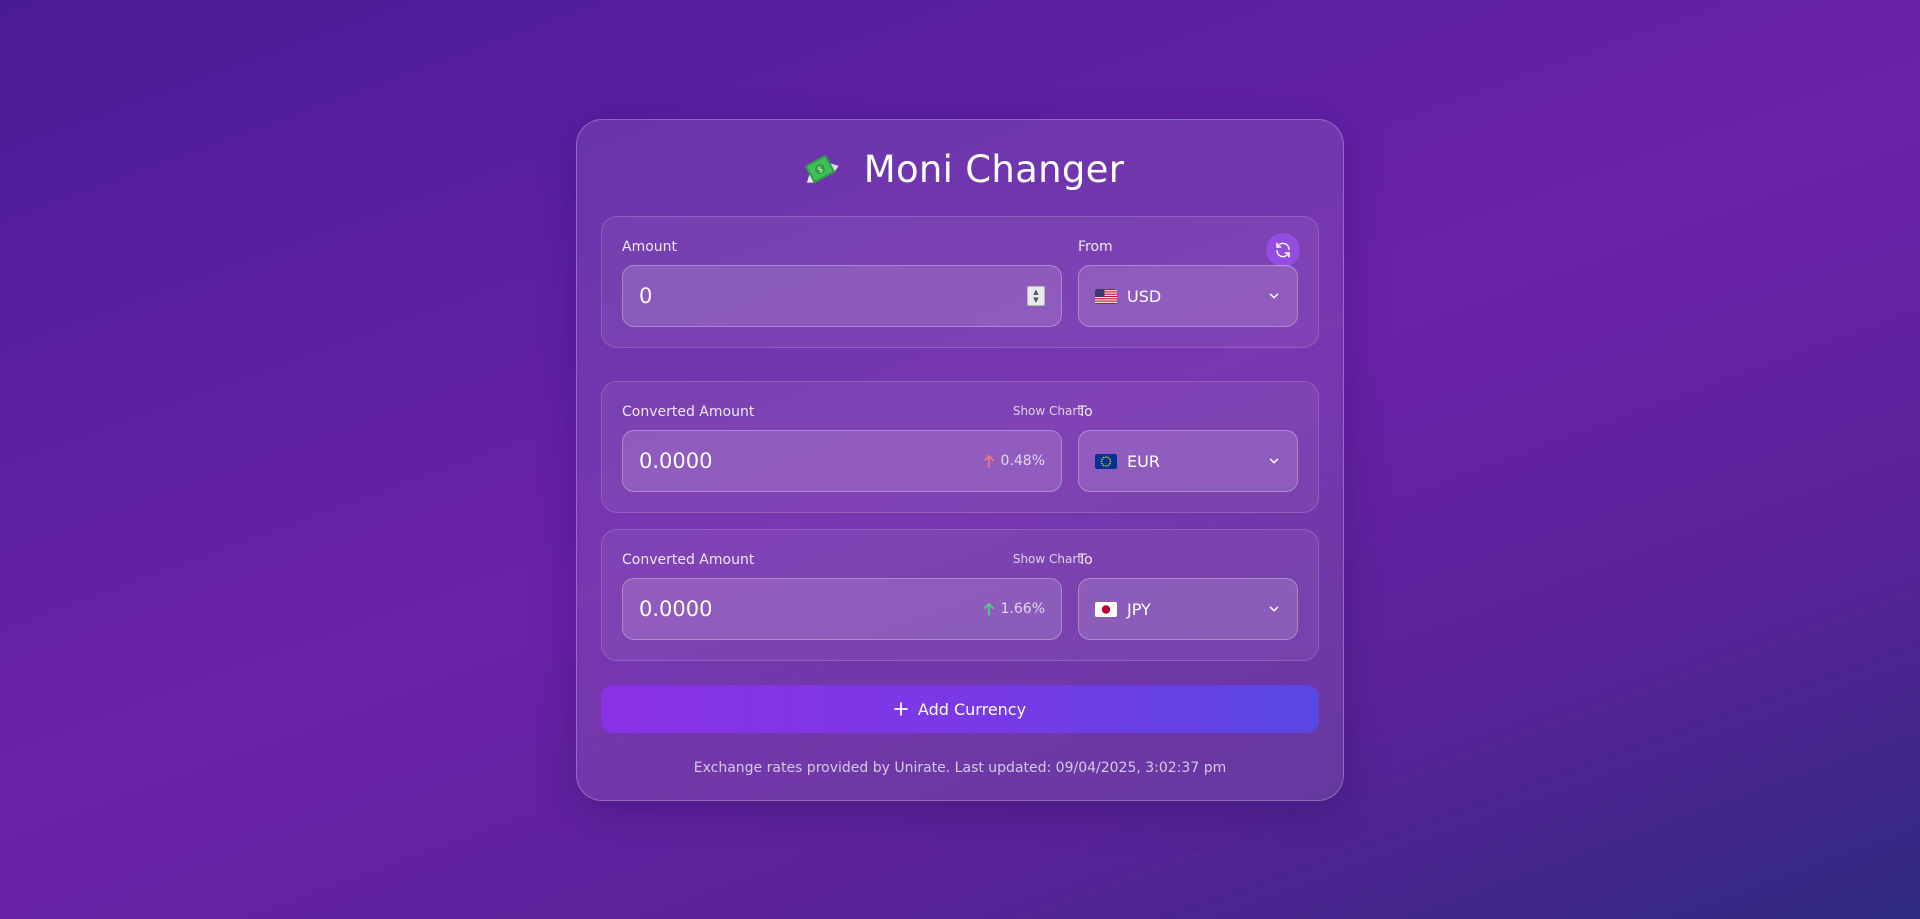  What do you see at coordinates (1095, 247) in the screenshot?
I see `from-label: From` at bounding box center [1095, 247].